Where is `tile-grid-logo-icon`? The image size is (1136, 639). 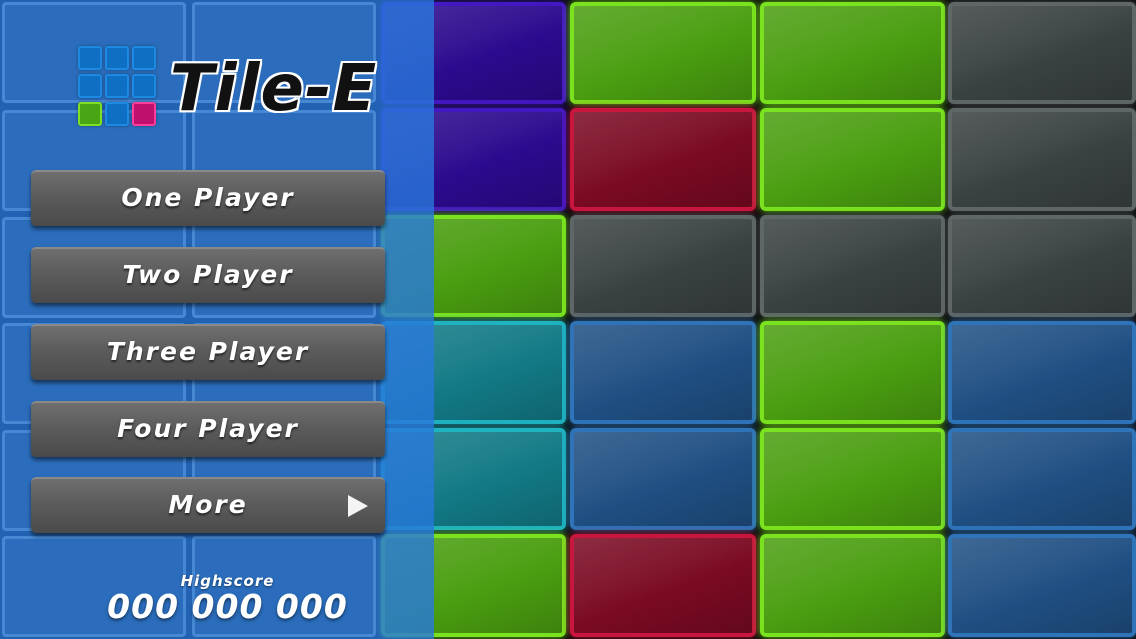 tile-grid-logo-icon is located at coordinates (118, 87).